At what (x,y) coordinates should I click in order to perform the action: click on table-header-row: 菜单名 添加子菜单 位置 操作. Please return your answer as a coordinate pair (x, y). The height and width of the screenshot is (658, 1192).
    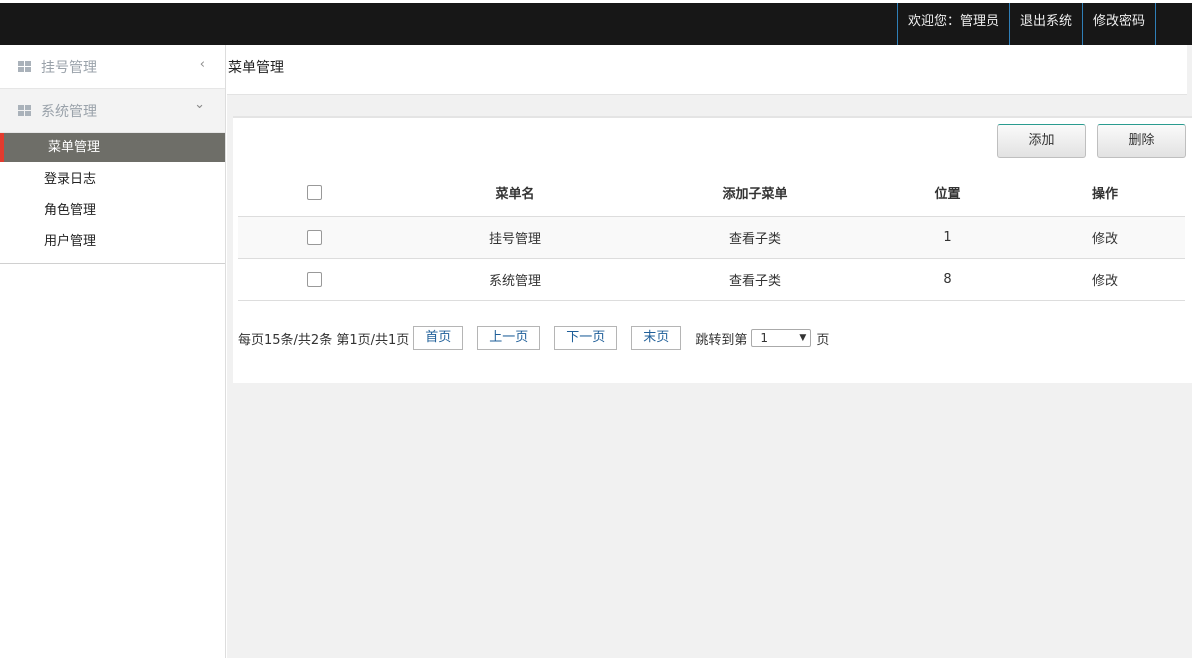
    Looking at the image, I should click on (711, 193).